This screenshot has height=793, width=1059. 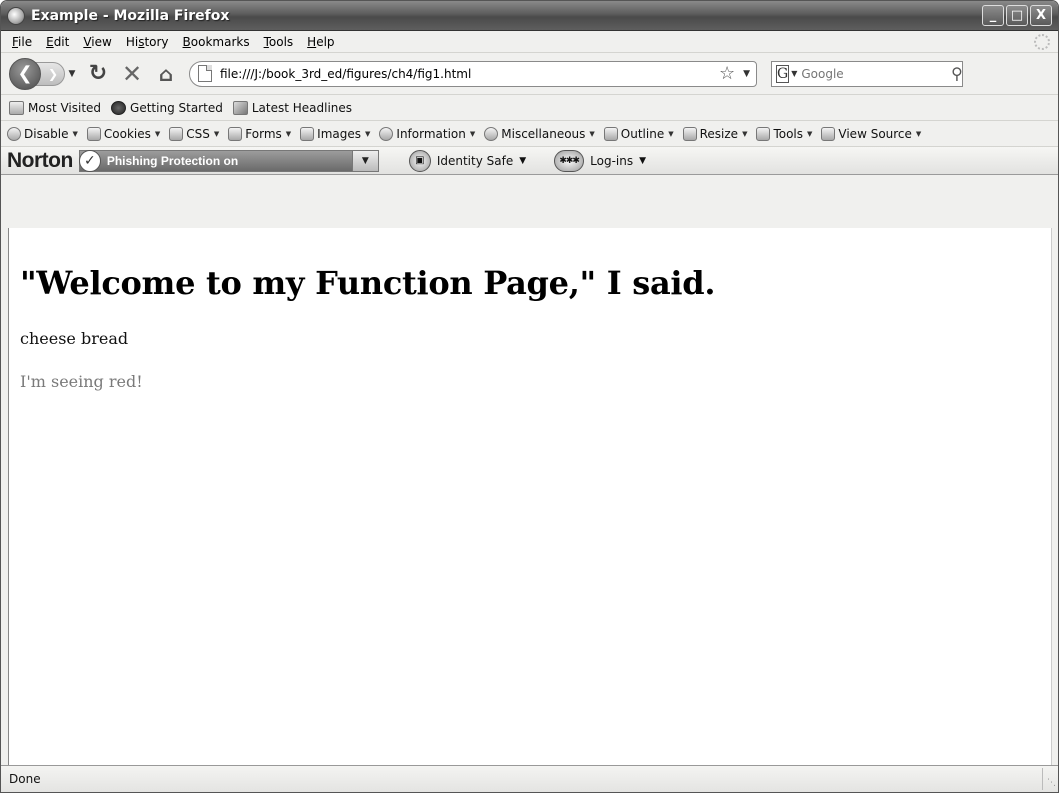 I want to click on back-button: ❮, so click(x=25, y=73).